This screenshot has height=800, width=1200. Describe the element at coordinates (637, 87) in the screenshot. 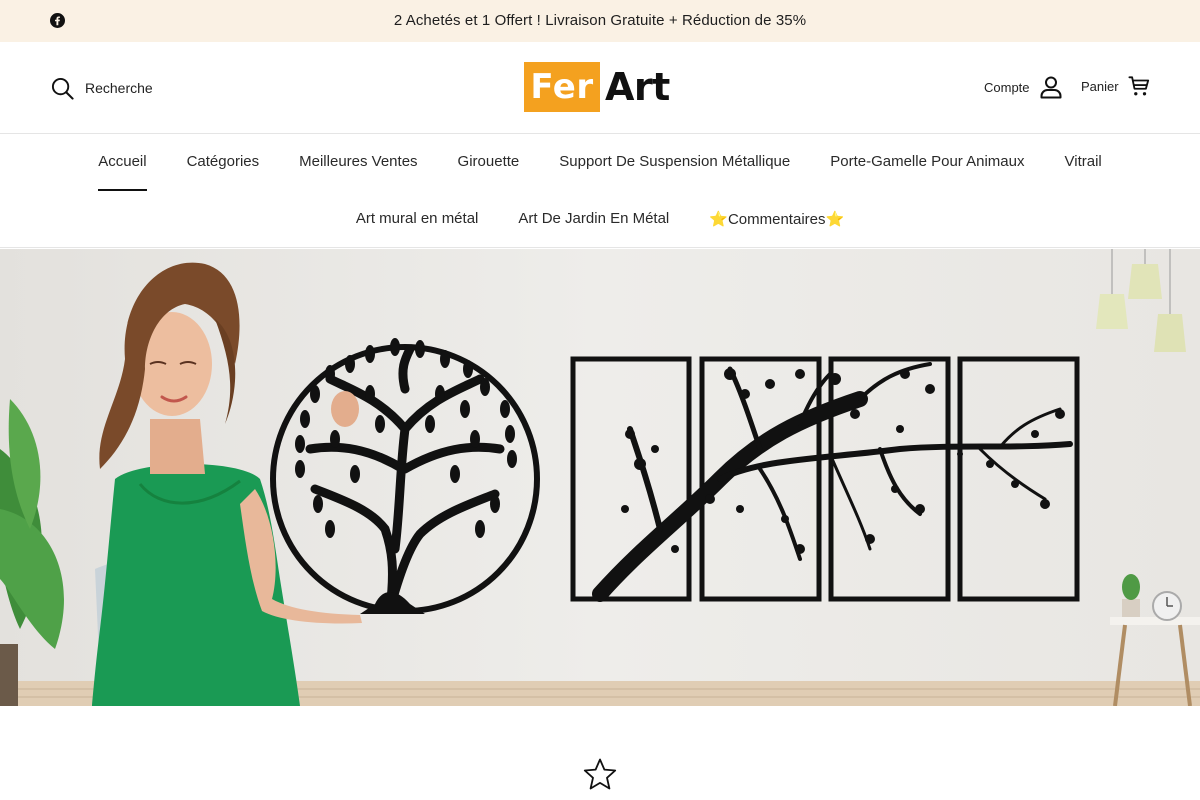

I see `logo-art: Art` at that location.